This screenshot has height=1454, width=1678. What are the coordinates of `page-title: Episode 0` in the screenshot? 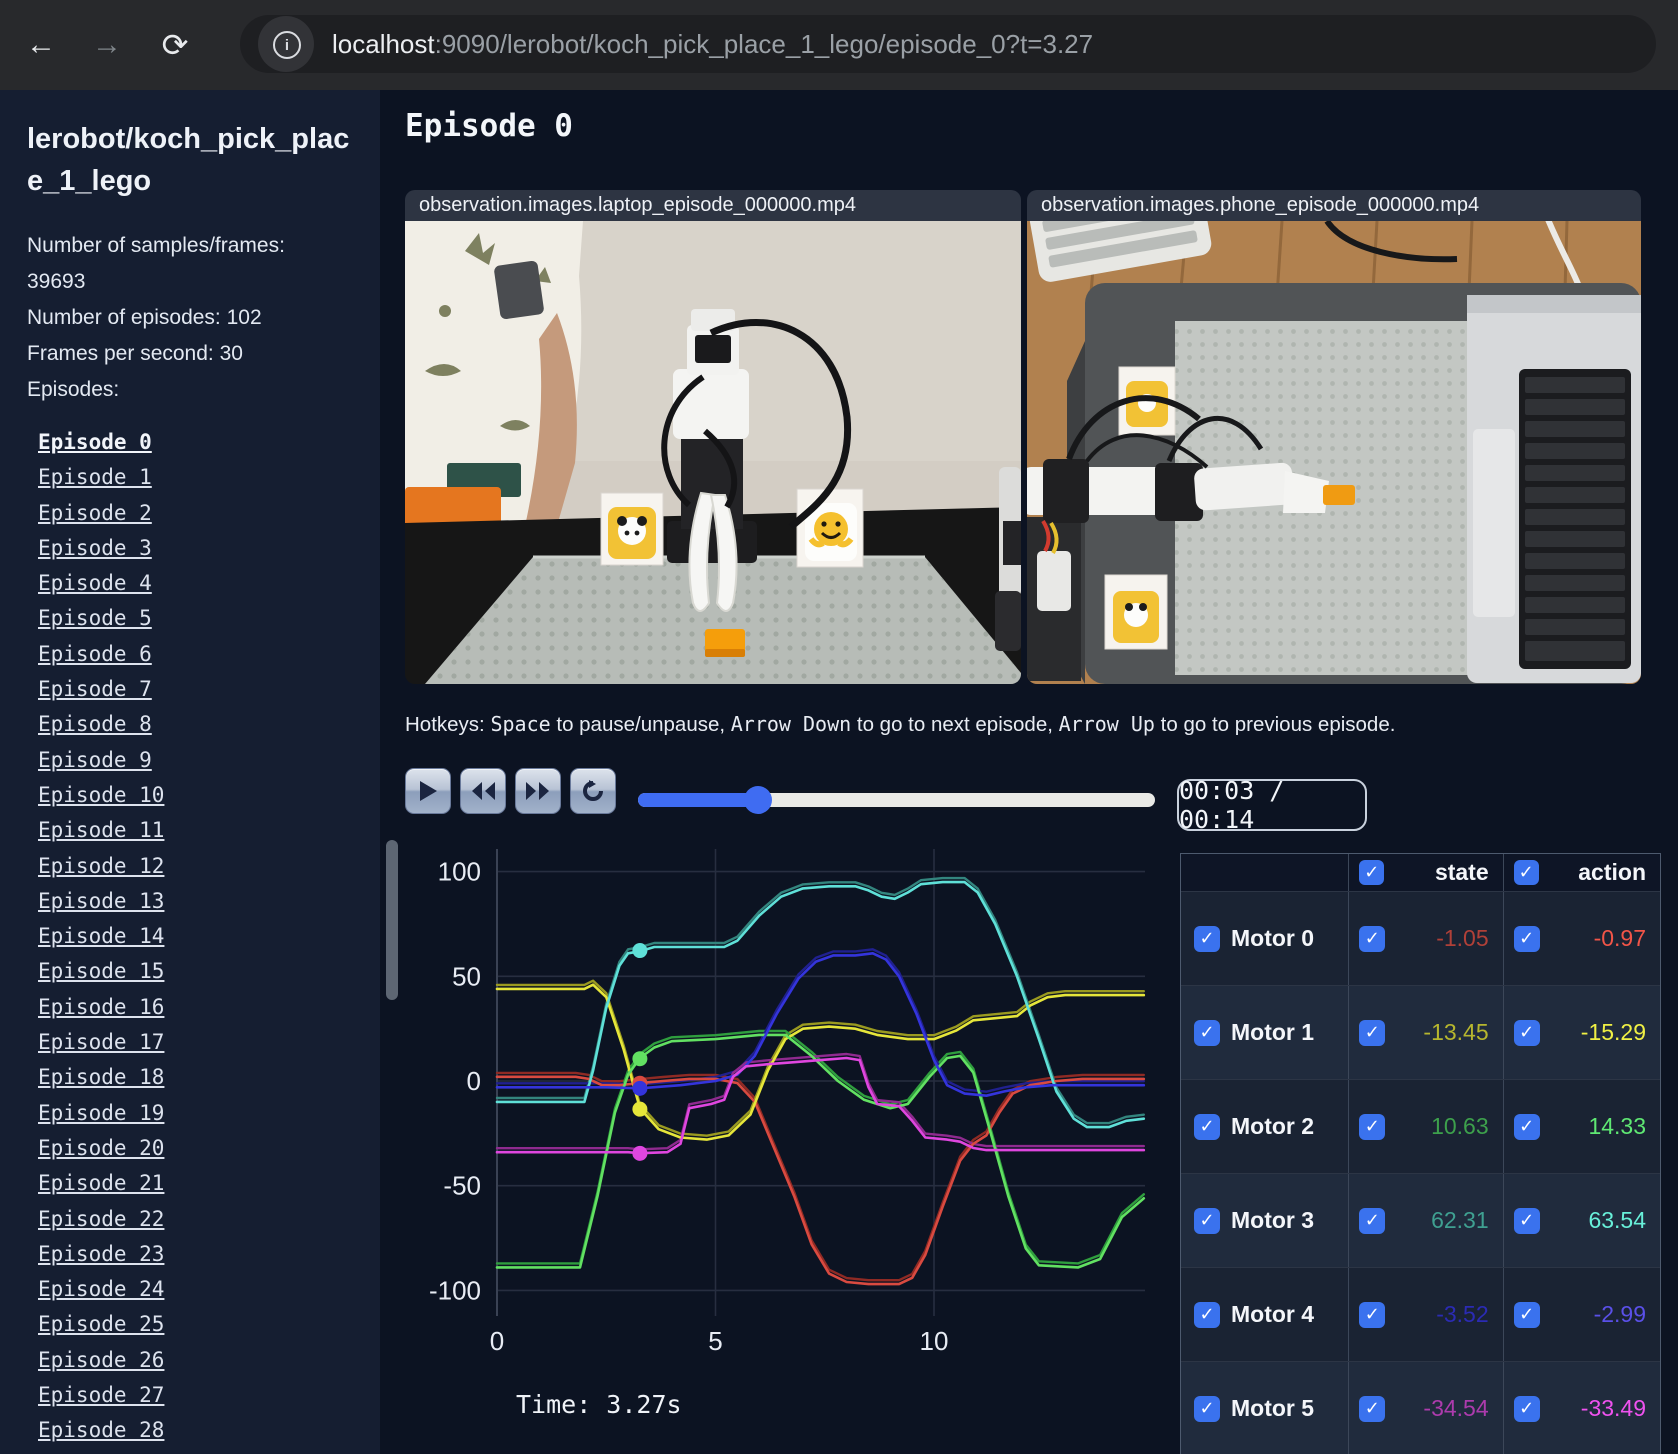 It's located at (489, 126).